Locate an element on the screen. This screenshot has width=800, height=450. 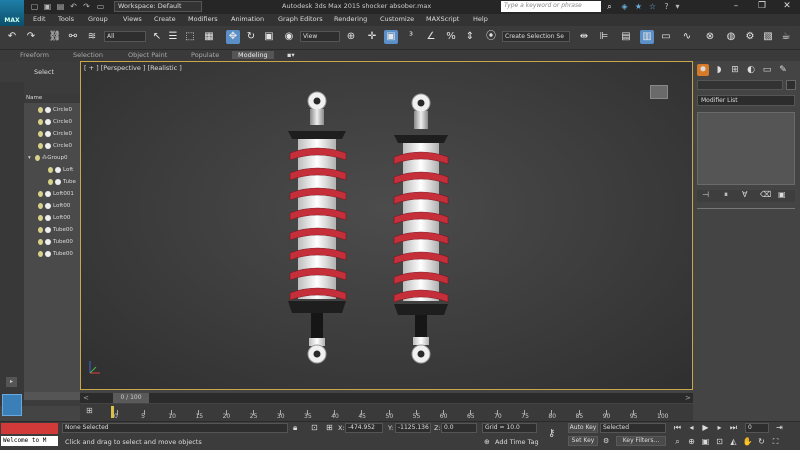
zoom-all-icon: ⊕ is located at coordinates (691, 441).